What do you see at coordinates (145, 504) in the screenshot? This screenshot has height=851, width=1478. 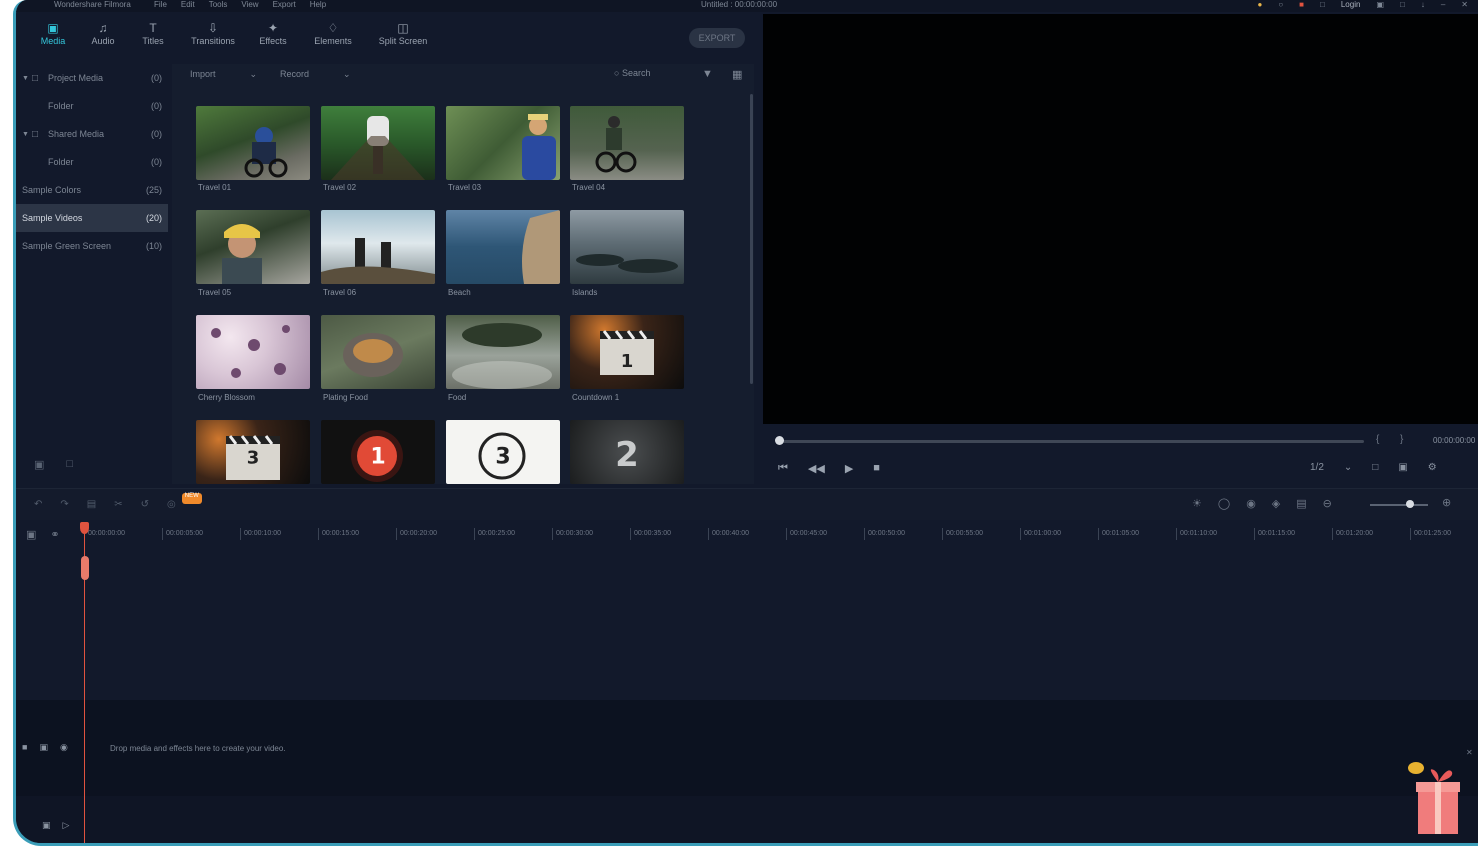 I see `crop-icon: ↺` at bounding box center [145, 504].